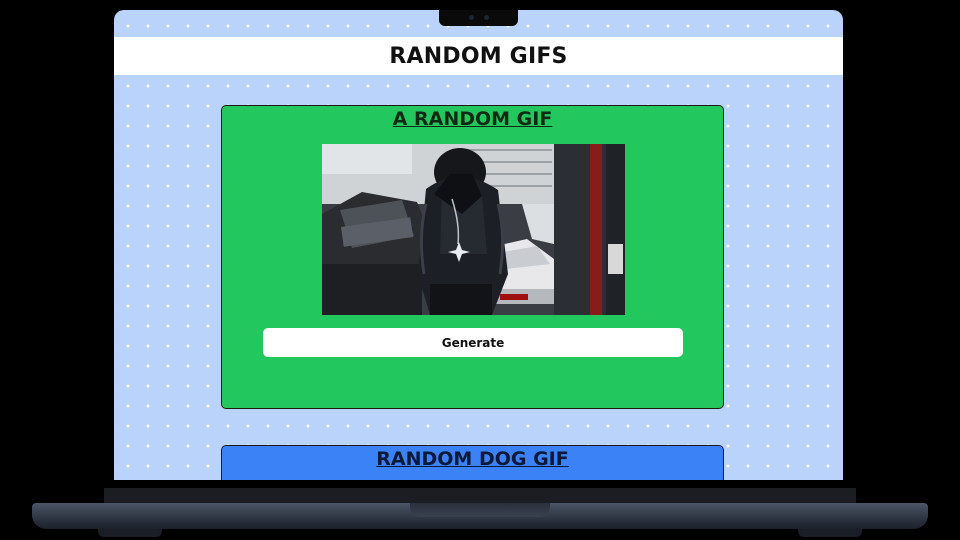 The height and width of the screenshot is (540, 960). What do you see at coordinates (471, 17) in the screenshot?
I see `camera-icon` at bounding box center [471, 17].